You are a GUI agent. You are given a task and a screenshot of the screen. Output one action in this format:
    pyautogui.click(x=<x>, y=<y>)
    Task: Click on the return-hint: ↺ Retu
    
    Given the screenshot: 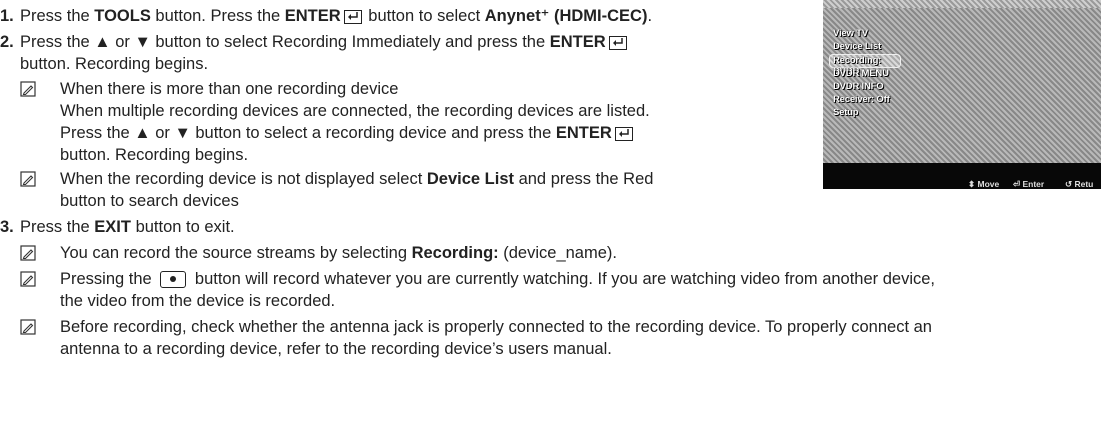 What is the action you would take?
    pyautogui.click(x=1079, y=181)
    